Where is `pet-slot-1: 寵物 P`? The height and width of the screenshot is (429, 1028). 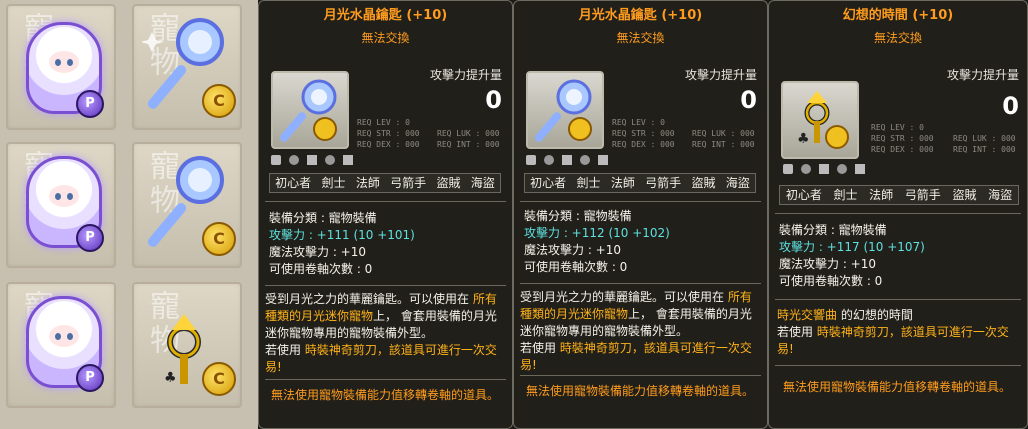 pet-slot-1: 寵物 P is located at coordinates (61, 67).